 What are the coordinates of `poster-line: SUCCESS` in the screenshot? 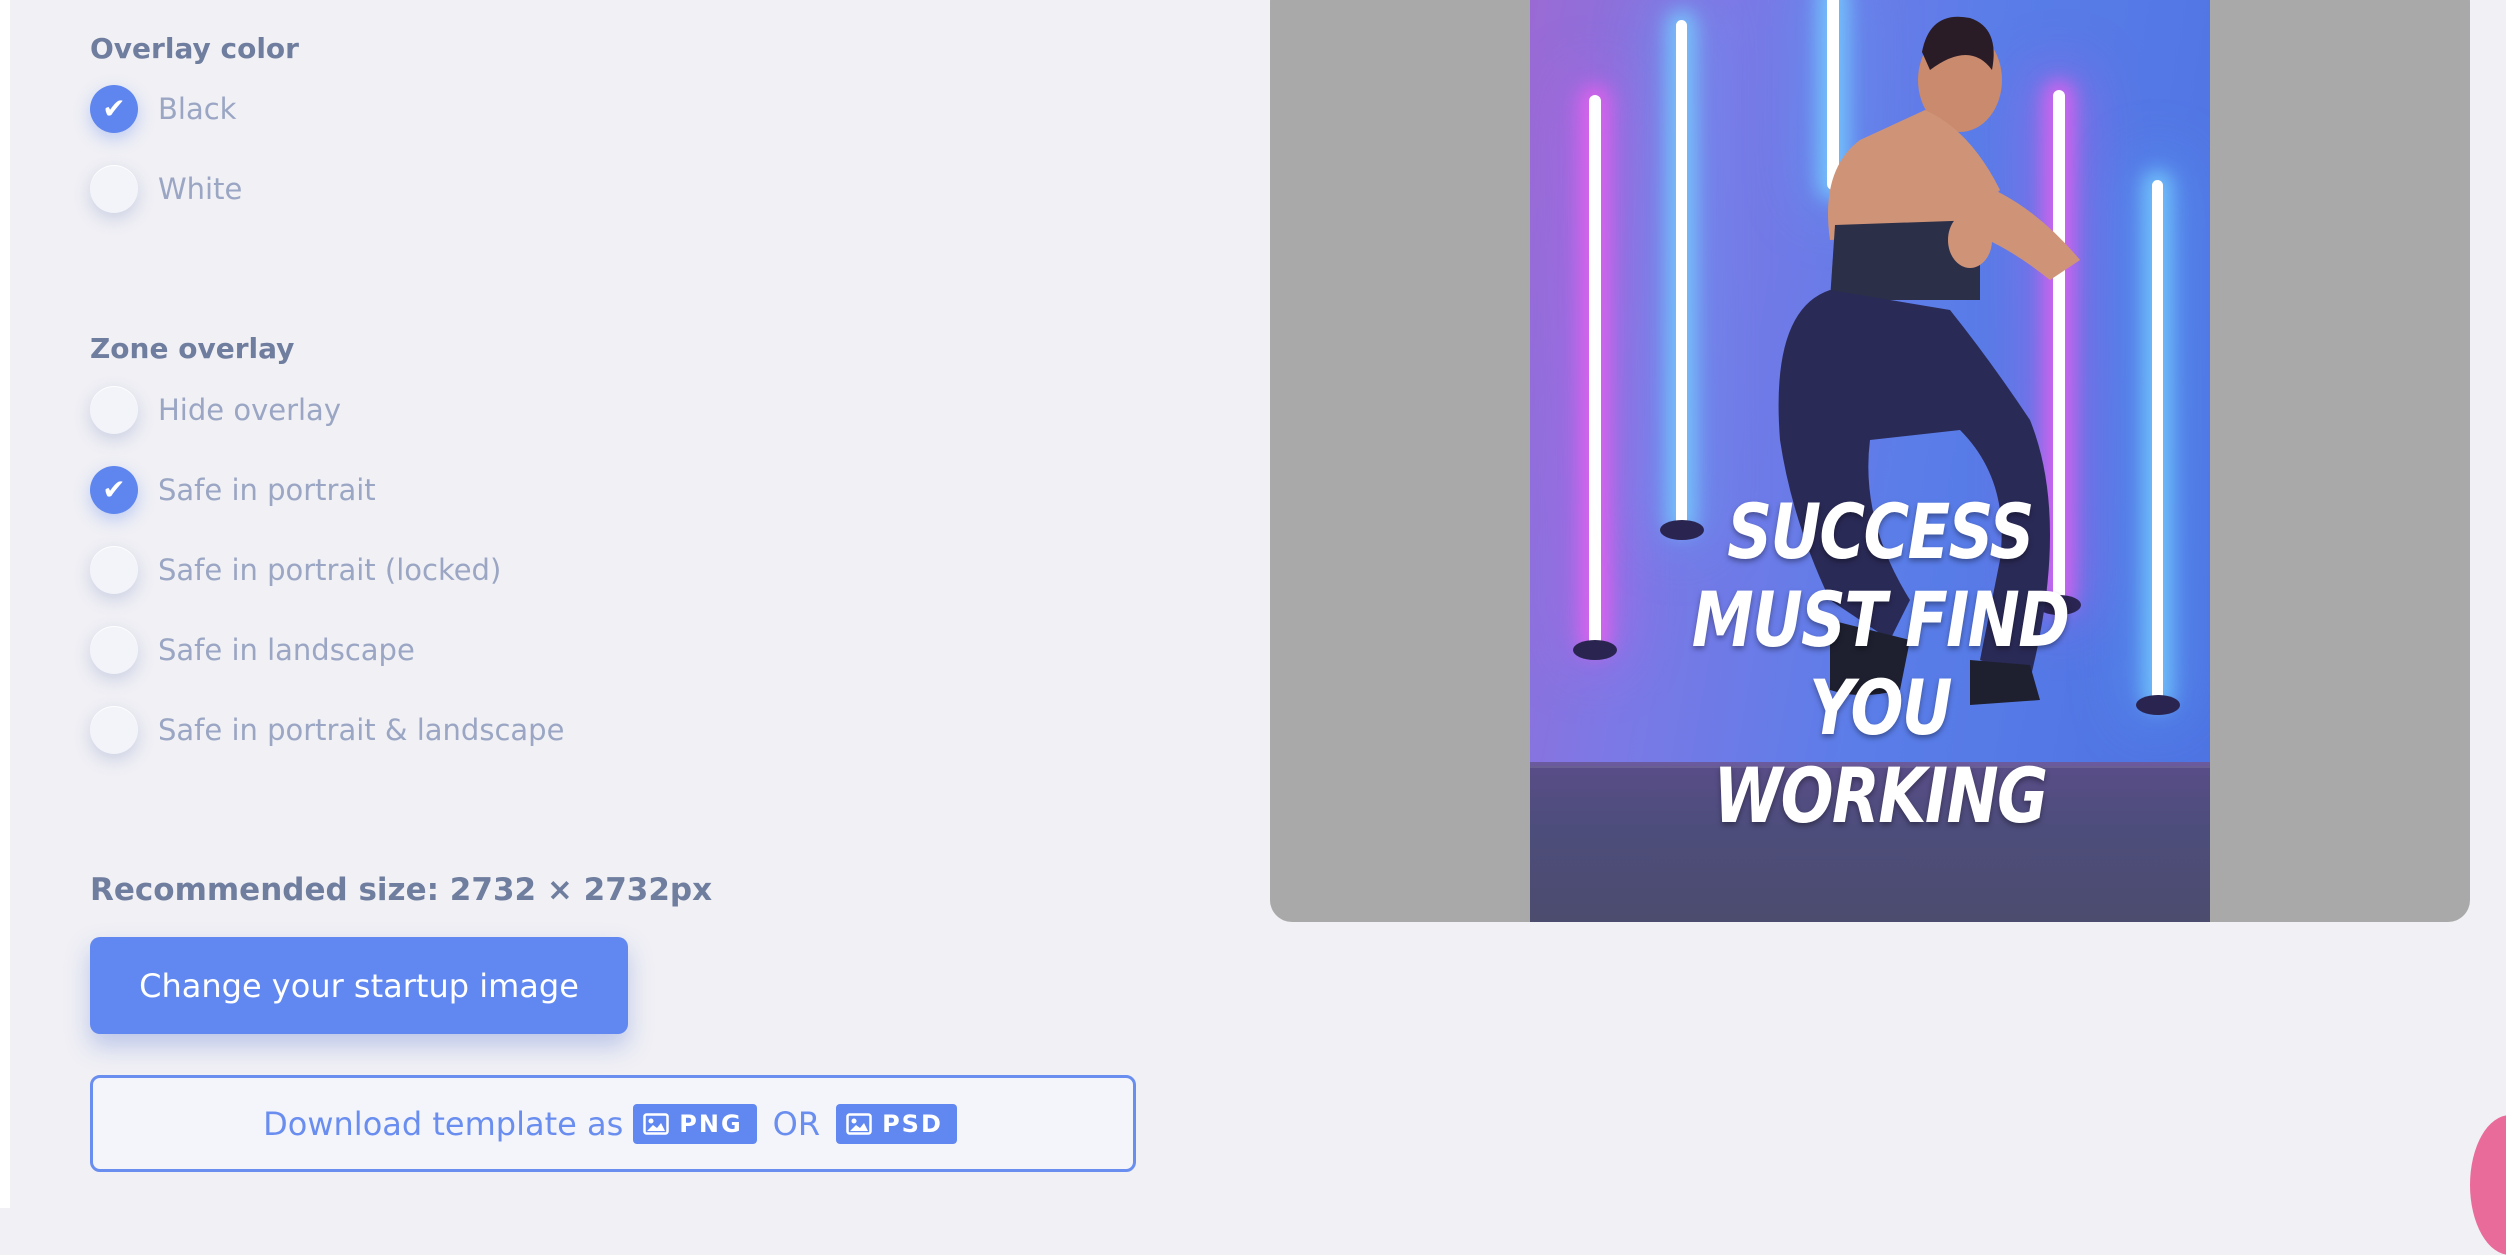 It's located at (1880, 531).